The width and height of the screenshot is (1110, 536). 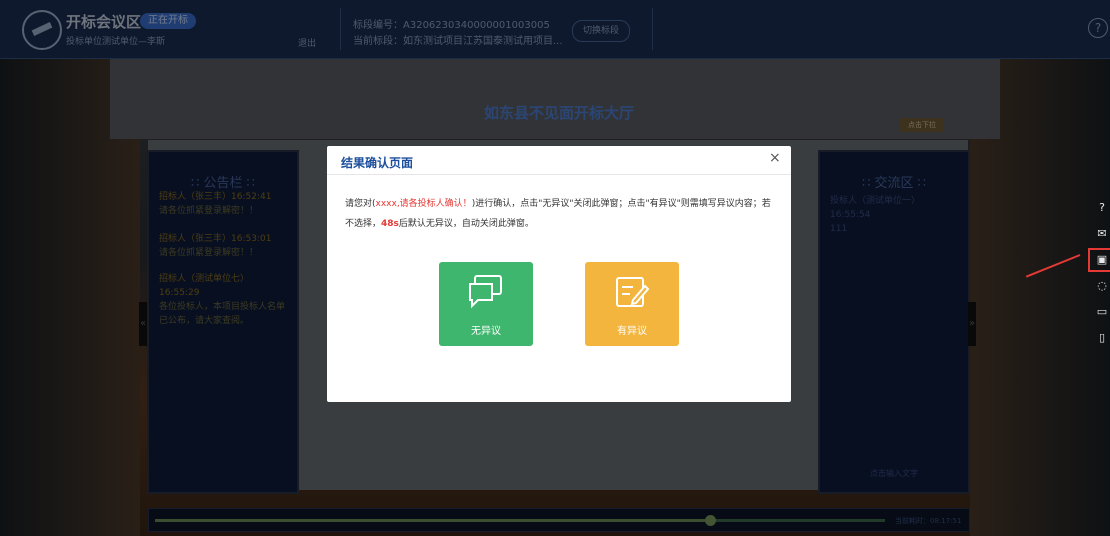 I want to click on mail-icon: ✉, so click(x=1102, y=234).